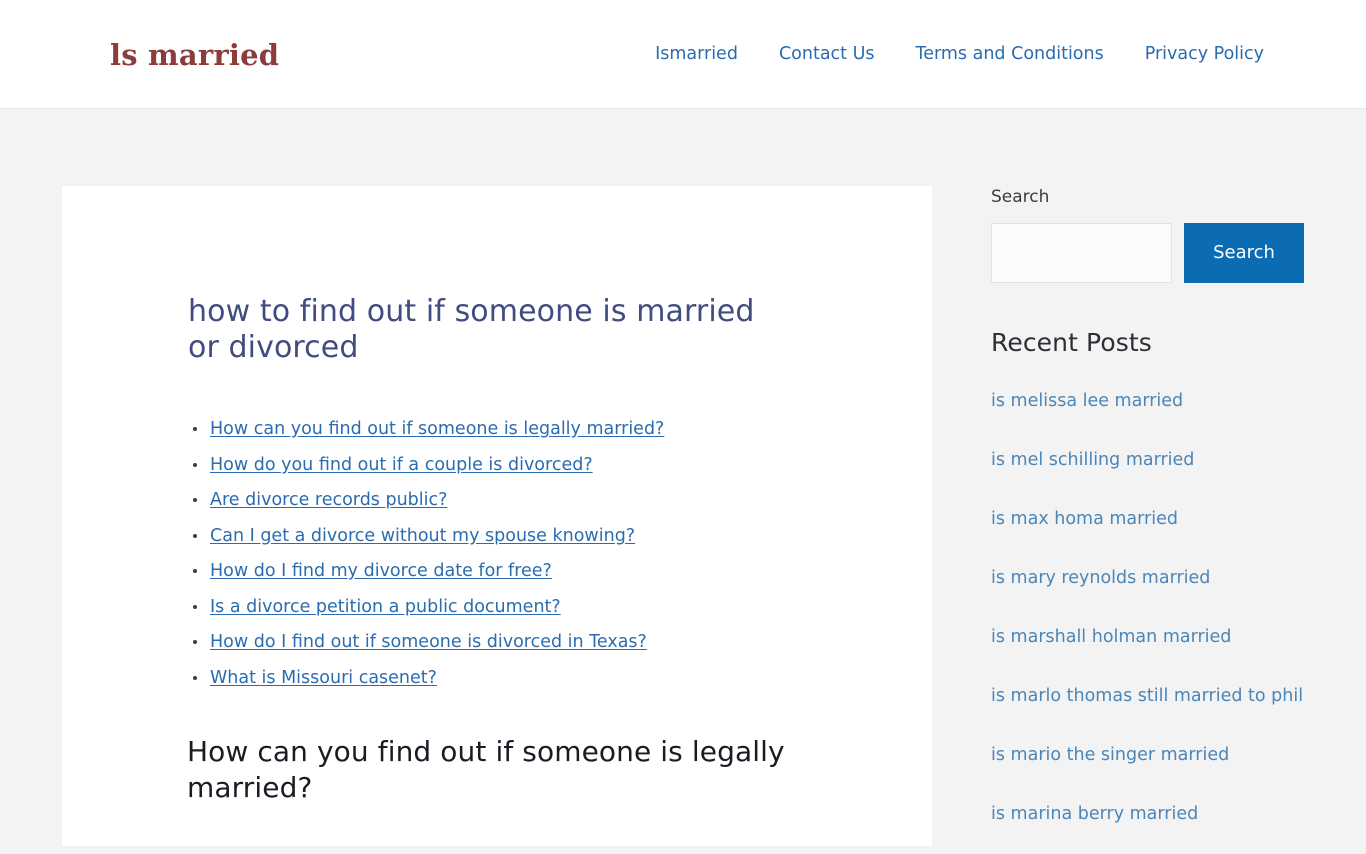 The height and width of the screenshot is (854, 1366). I want to click on list-item: is mel schilling married, so click(1147, 460).